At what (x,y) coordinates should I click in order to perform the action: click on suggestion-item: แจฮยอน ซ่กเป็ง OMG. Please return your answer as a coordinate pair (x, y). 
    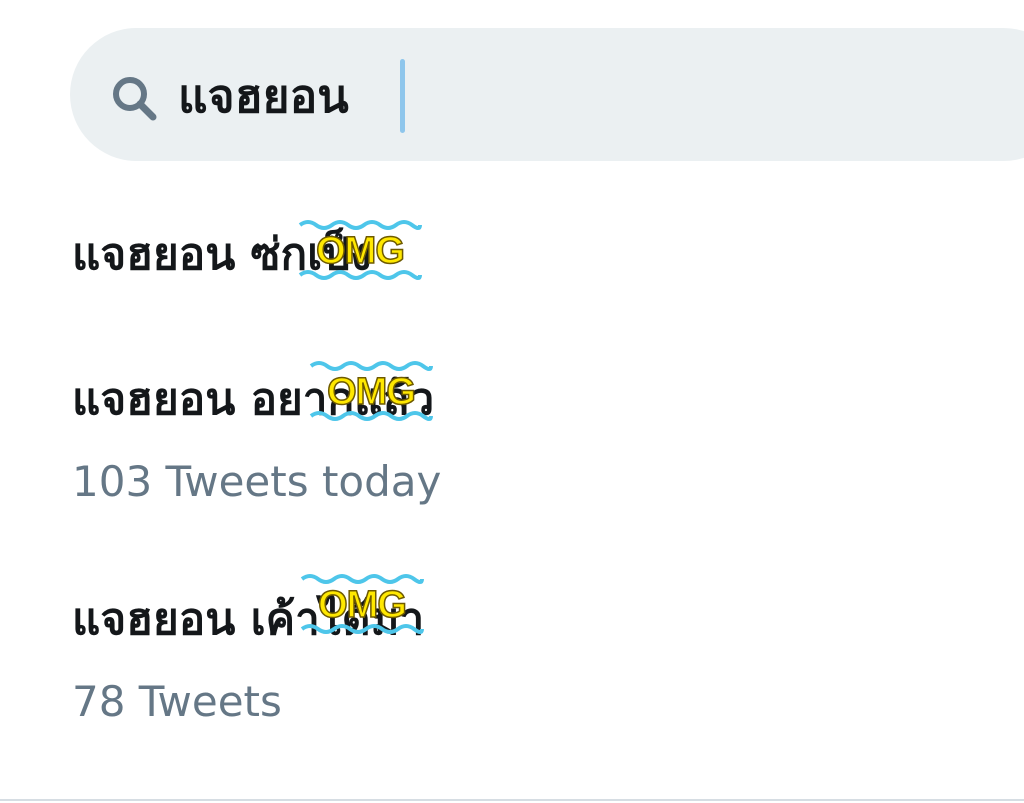
    Looking at the image, I should click on (512, 260).